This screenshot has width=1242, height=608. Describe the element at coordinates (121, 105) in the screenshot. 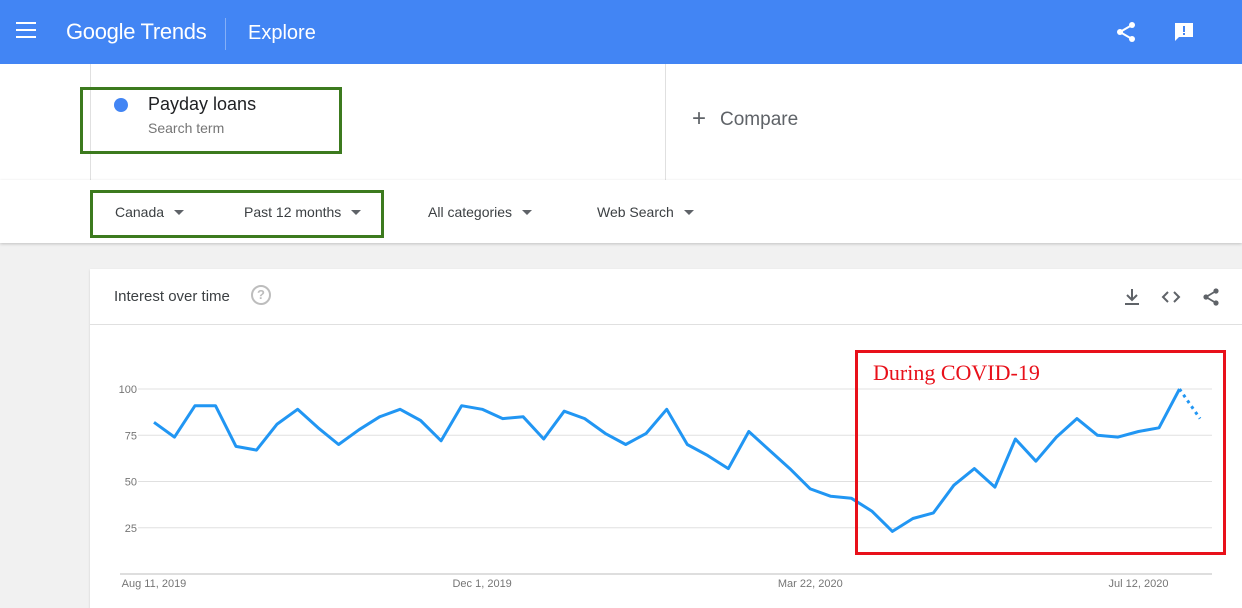

I see `search-term-color-dot` at that location.